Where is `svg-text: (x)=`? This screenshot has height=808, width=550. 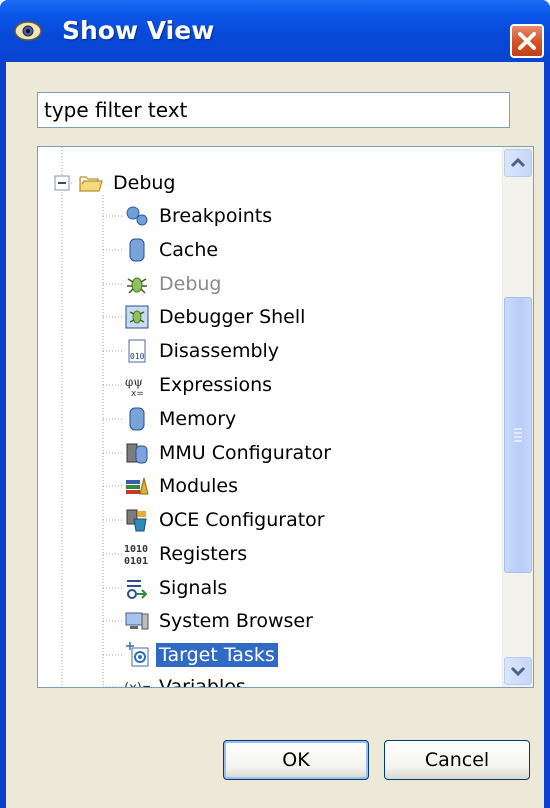
svg-text: (x)= is located at coordinates (137, 684).